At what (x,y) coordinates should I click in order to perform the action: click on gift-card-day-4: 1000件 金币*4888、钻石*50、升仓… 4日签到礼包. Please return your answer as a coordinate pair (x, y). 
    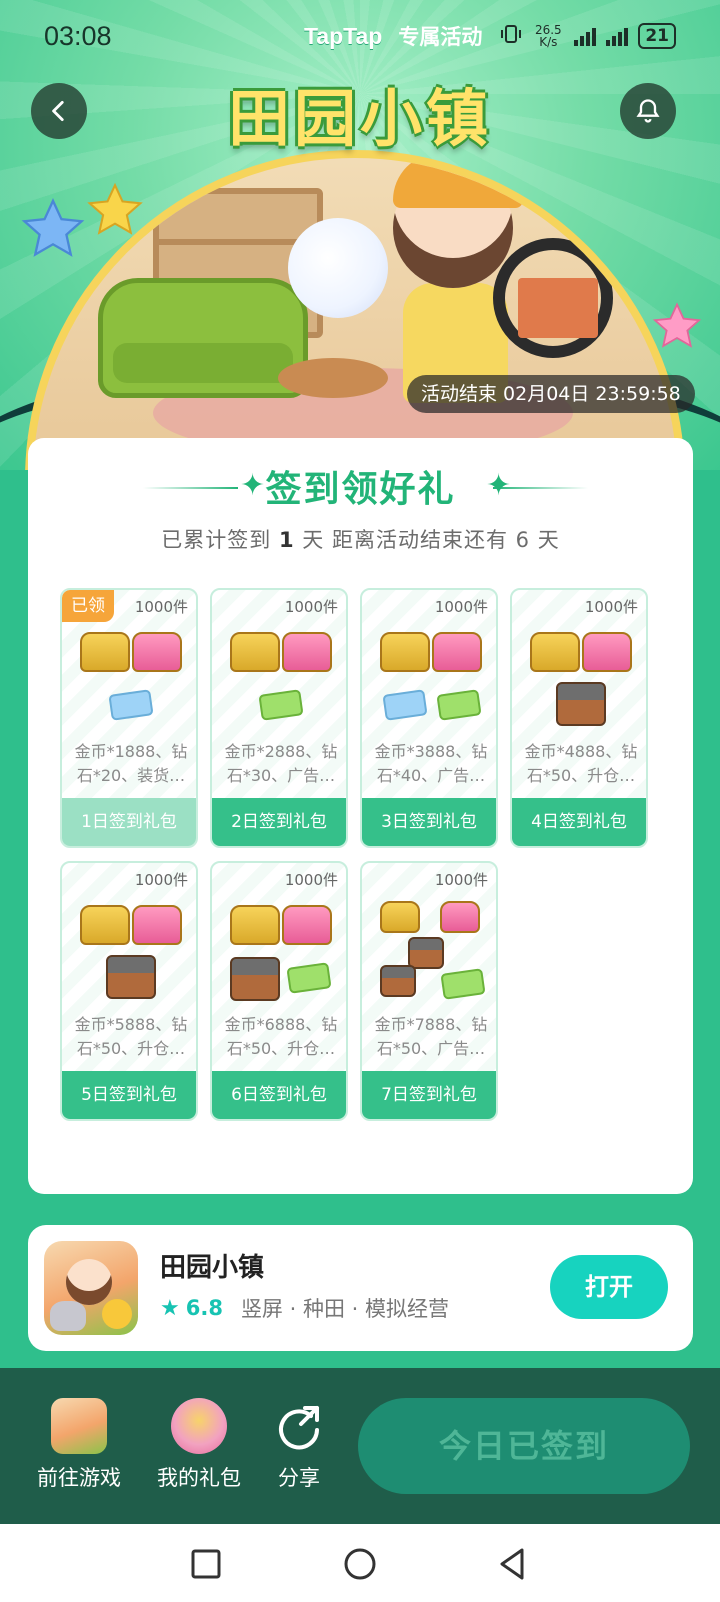
    Looking at the image, I should click on (579, 718).